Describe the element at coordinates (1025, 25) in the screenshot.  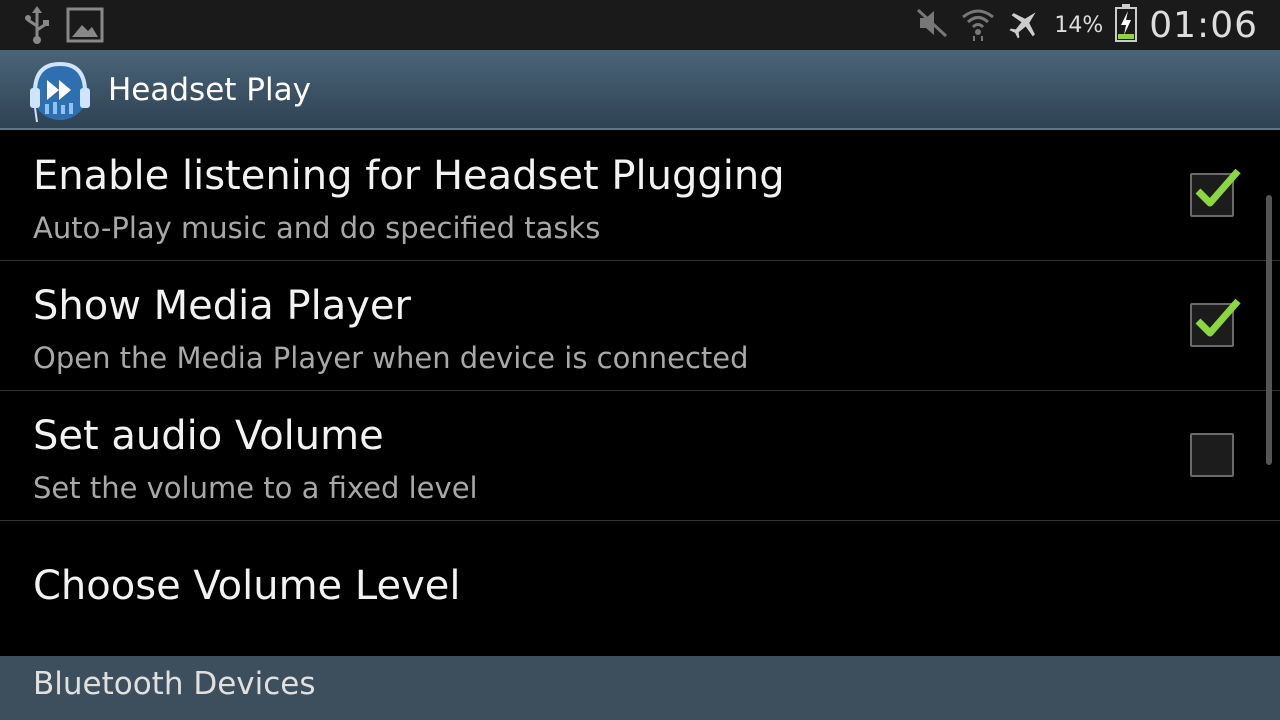
I see `airplane-icon` at that location.